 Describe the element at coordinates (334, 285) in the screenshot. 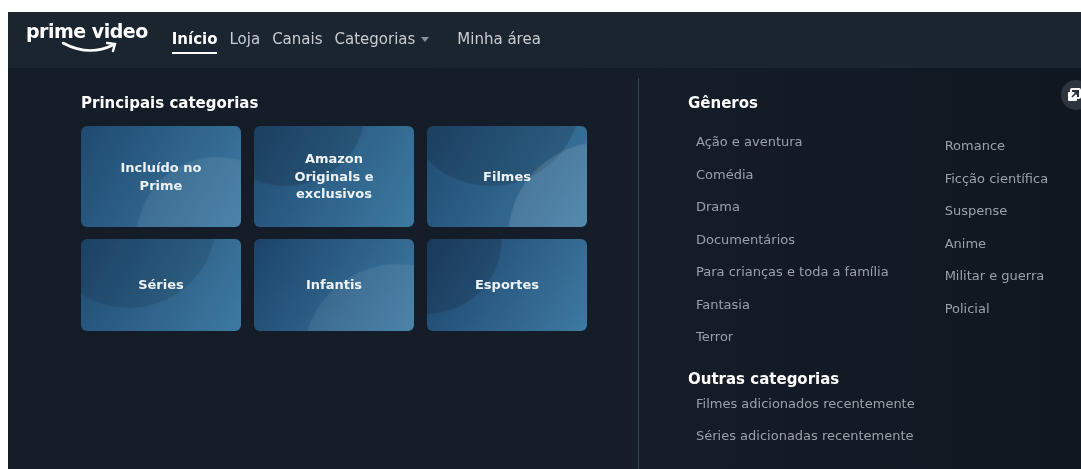

I see `category-tile: Infantis` at that location.